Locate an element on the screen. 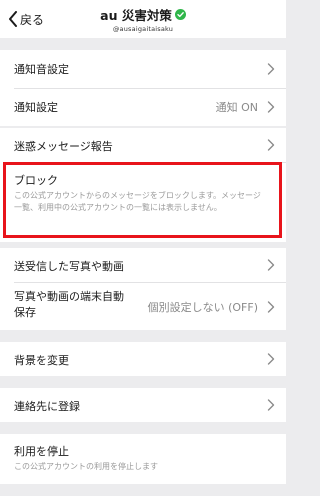 The image size is (320, 496). stop-using-label: 利用を停止 is located at coordinates (41, 451).